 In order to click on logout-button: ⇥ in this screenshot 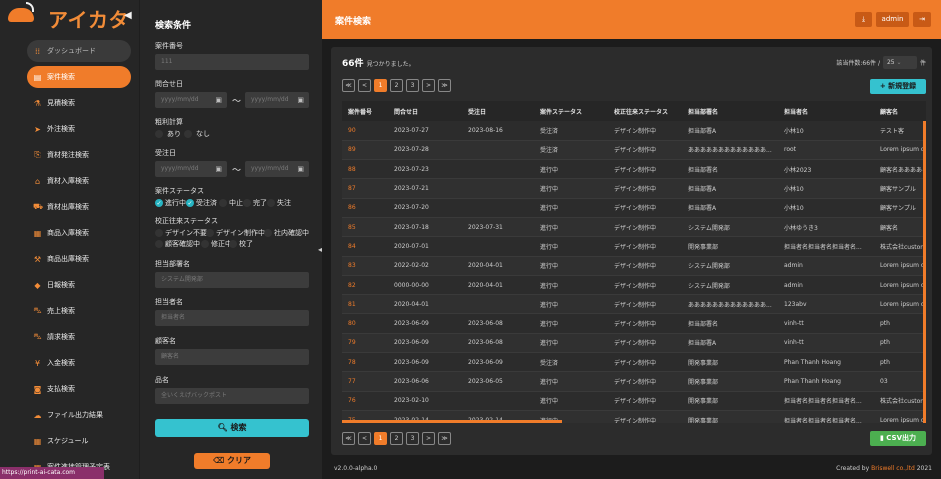, I will do `click(922, 19)`.